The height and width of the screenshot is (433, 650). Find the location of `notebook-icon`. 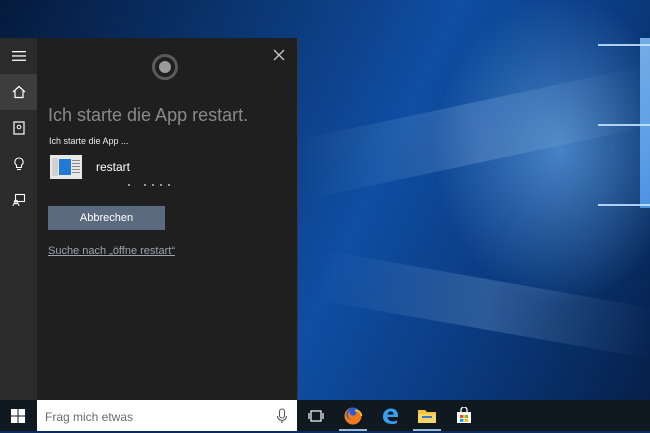

notebook-icon is located at coordinates (18, 128).